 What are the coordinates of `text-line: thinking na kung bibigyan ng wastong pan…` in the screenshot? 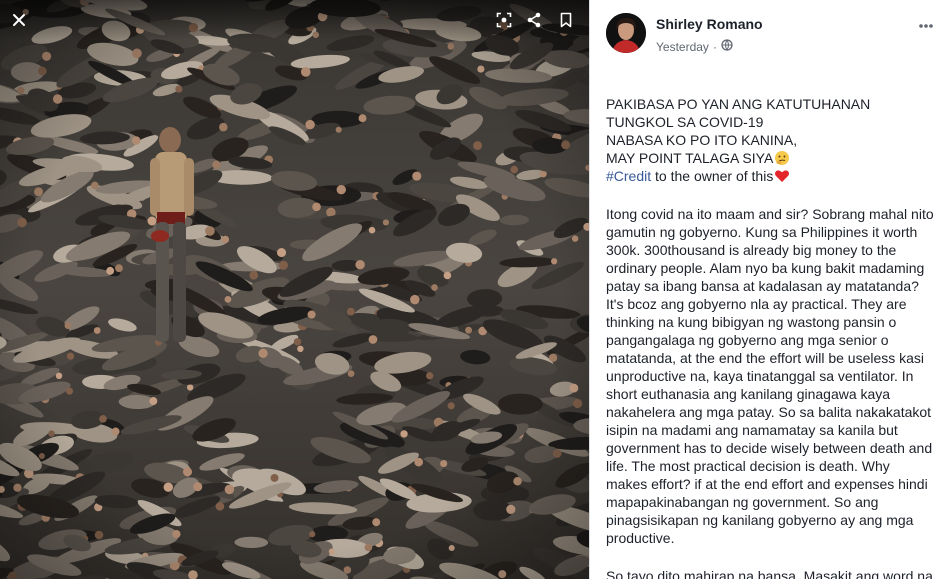 It's located at (751, 322).